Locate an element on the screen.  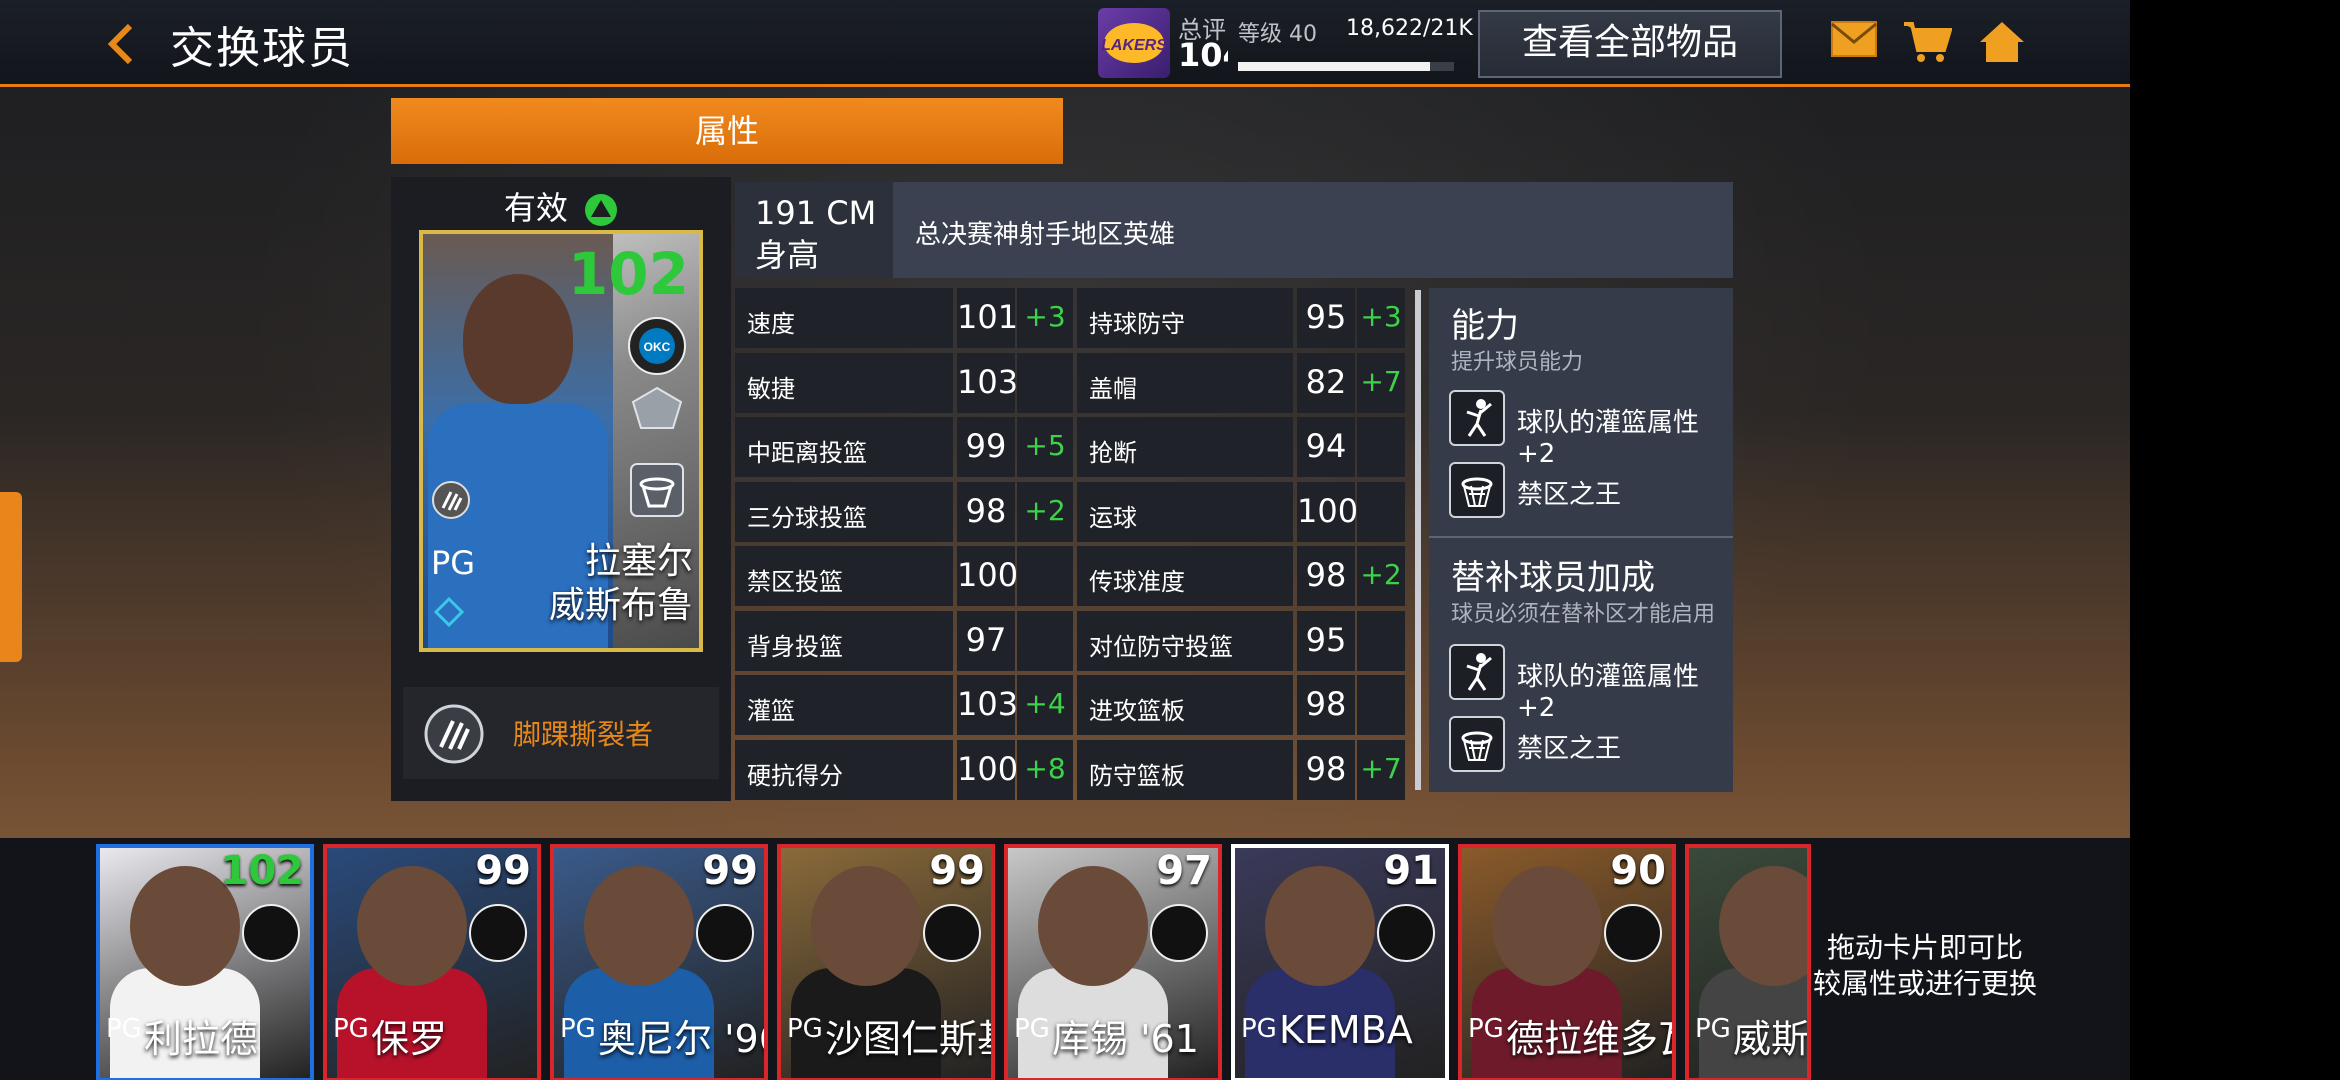
stat-name: 持球防守 is located at coordinates (1137, 324).